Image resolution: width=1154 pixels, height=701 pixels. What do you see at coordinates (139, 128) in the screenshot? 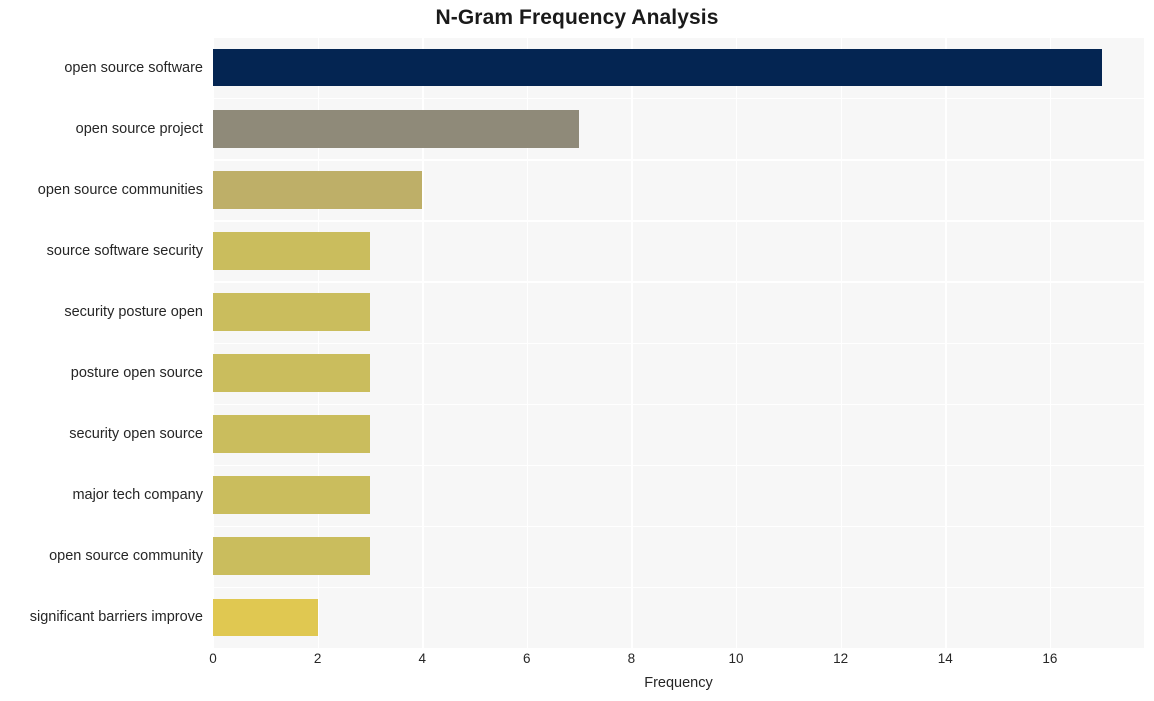
I see `y-axis-tick-label: open source project` at bounding box center [139, 128].